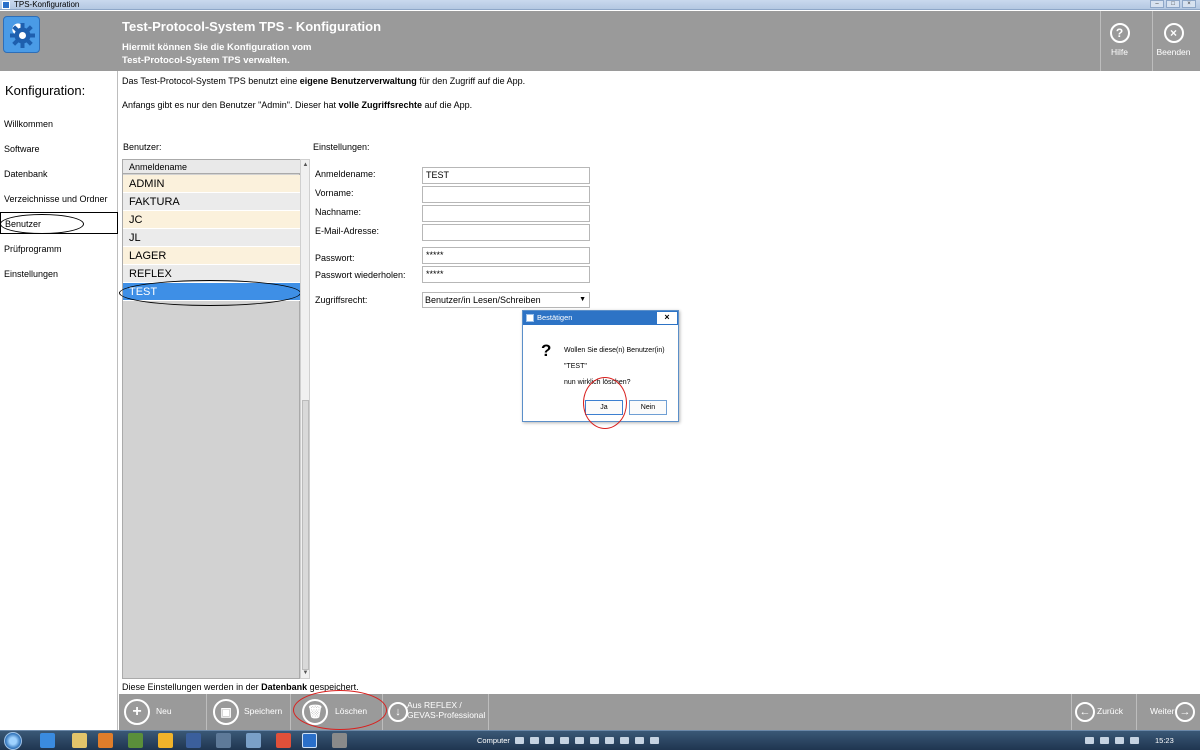 Image resolution: width=1200 pixels, height=750 pixels. What do you see at coordinates (1173, 52) in the screenshot?
I see `exit-label: Beenden` at bounding box center [1173, 52].